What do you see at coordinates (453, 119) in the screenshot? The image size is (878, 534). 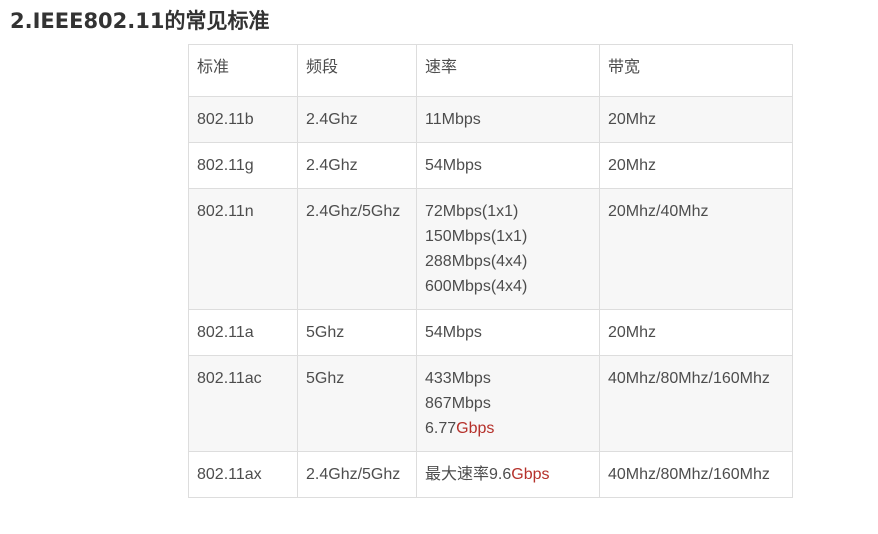 I see `rate-value: 11Mbps` at bounding box center [453, 119].